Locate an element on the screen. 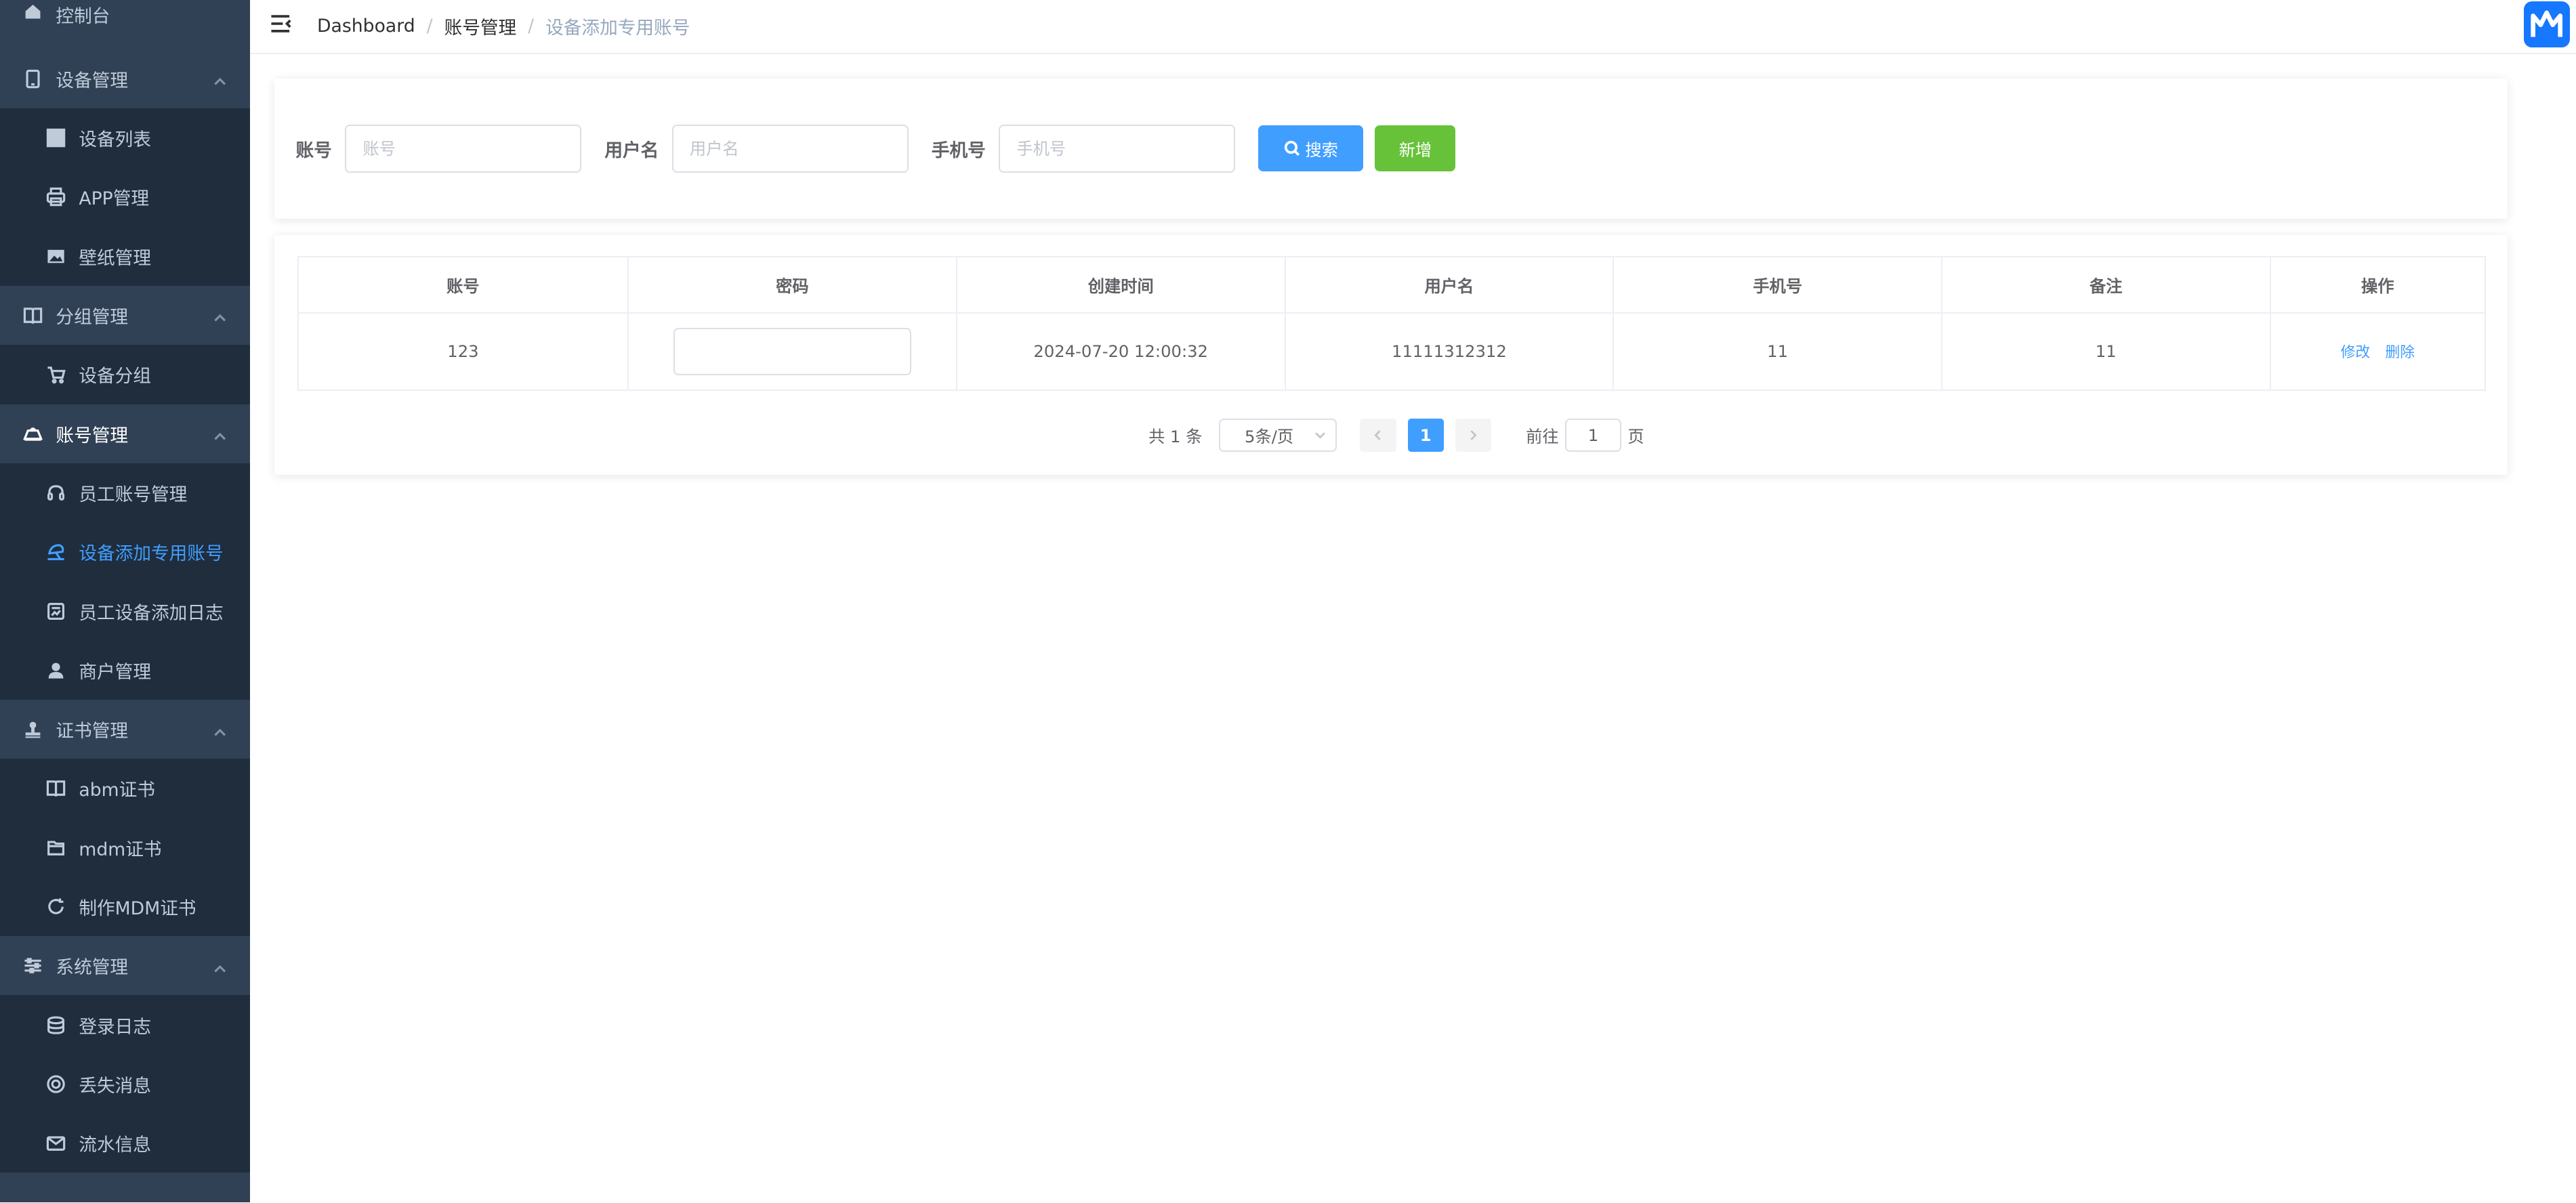 The width and height of the screenshot is (2576, 1203). sidebar-item-login-log: 登录日志 is located at coordinates (125, 1025).